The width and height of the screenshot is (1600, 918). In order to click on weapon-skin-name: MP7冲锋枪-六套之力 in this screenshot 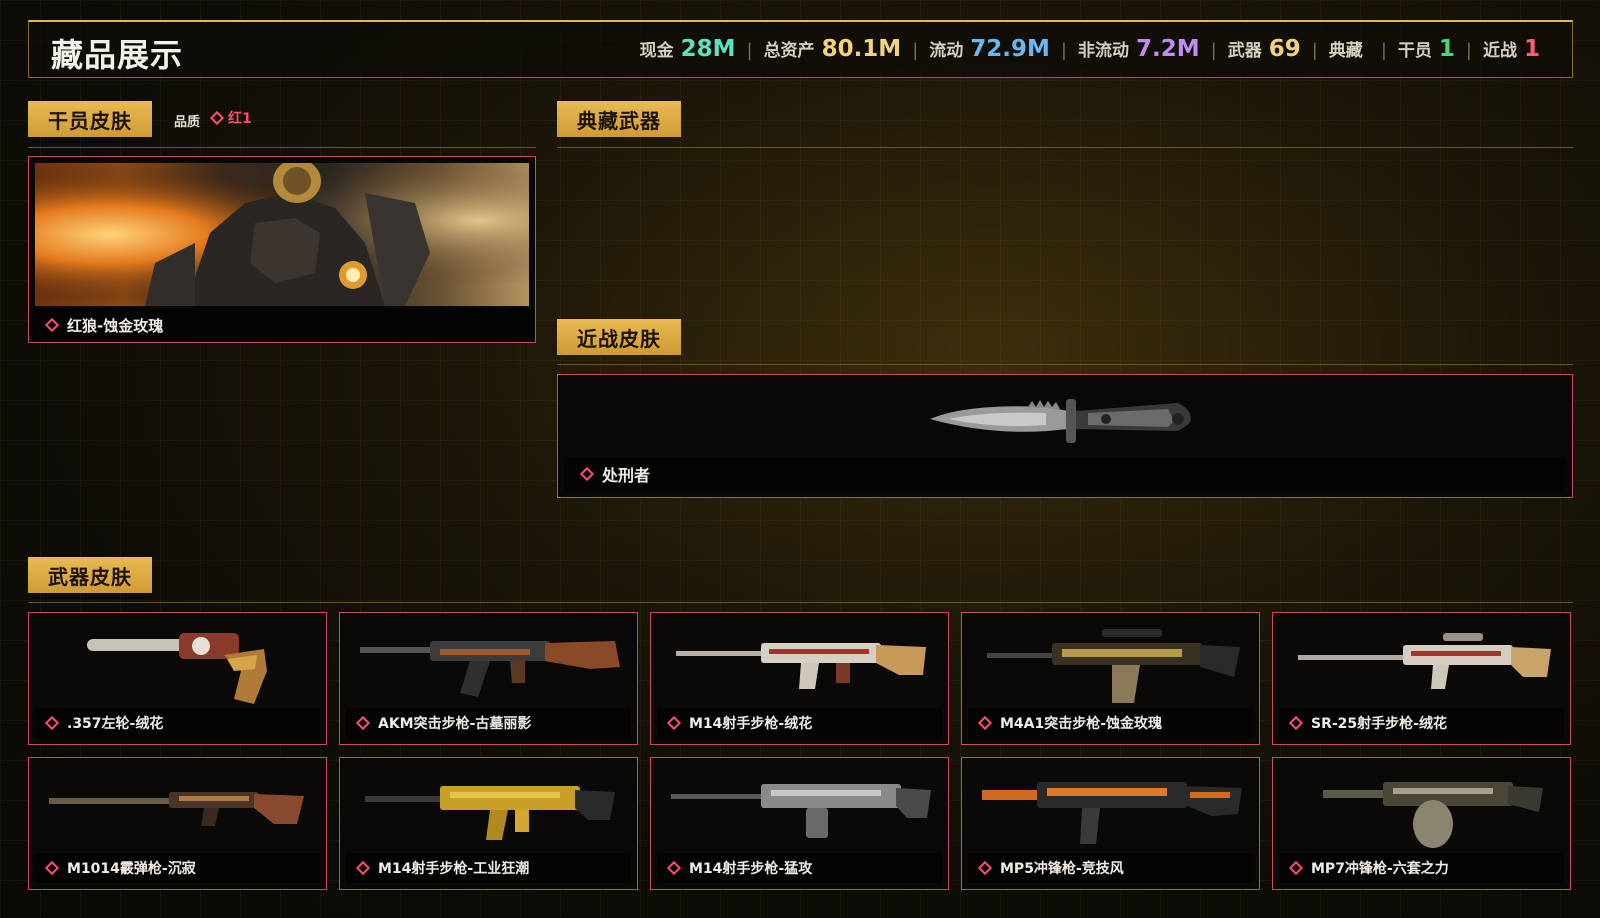, I will do `click(1380, 869)`.